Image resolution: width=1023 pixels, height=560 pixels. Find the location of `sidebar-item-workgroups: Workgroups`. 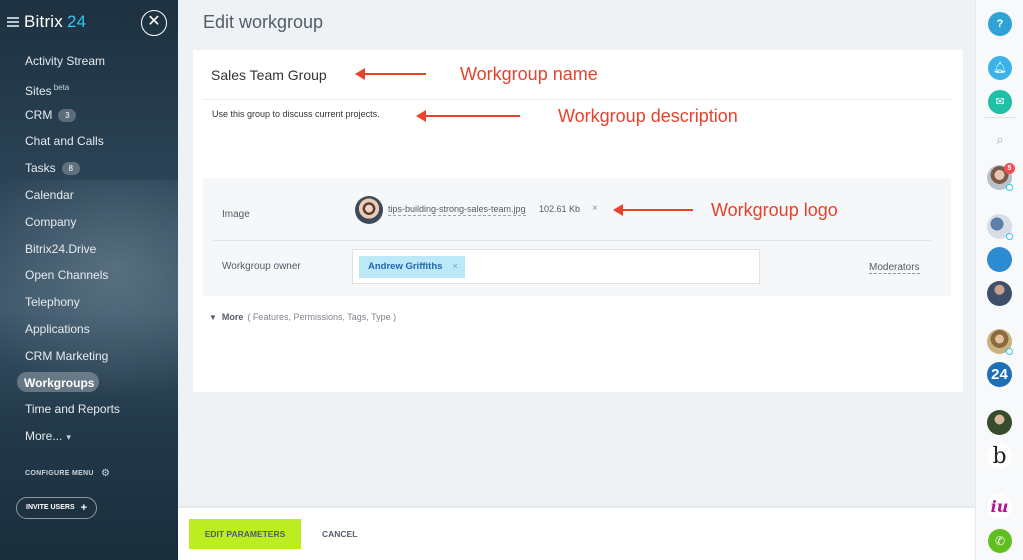

sidebar-item-workgroups: Workgroups is located at coordinates (89, 386).